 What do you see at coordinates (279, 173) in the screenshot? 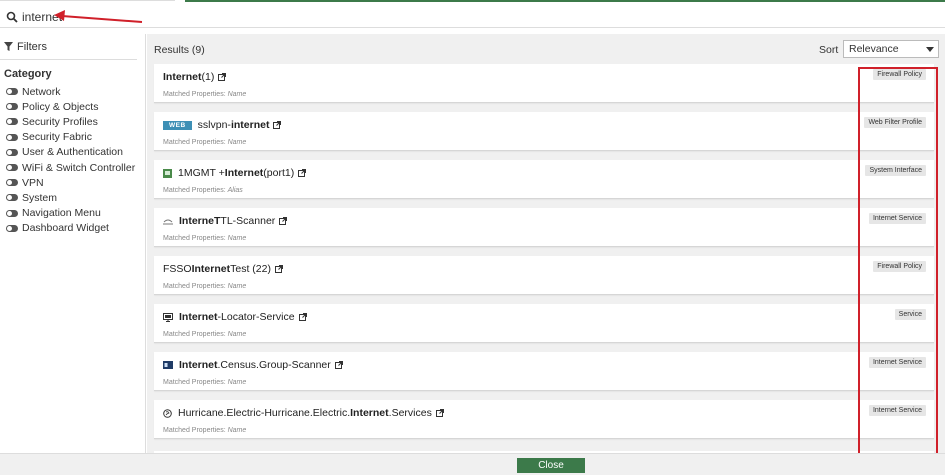
I see `title-post: (port1)` at bounding box center [279, 173].